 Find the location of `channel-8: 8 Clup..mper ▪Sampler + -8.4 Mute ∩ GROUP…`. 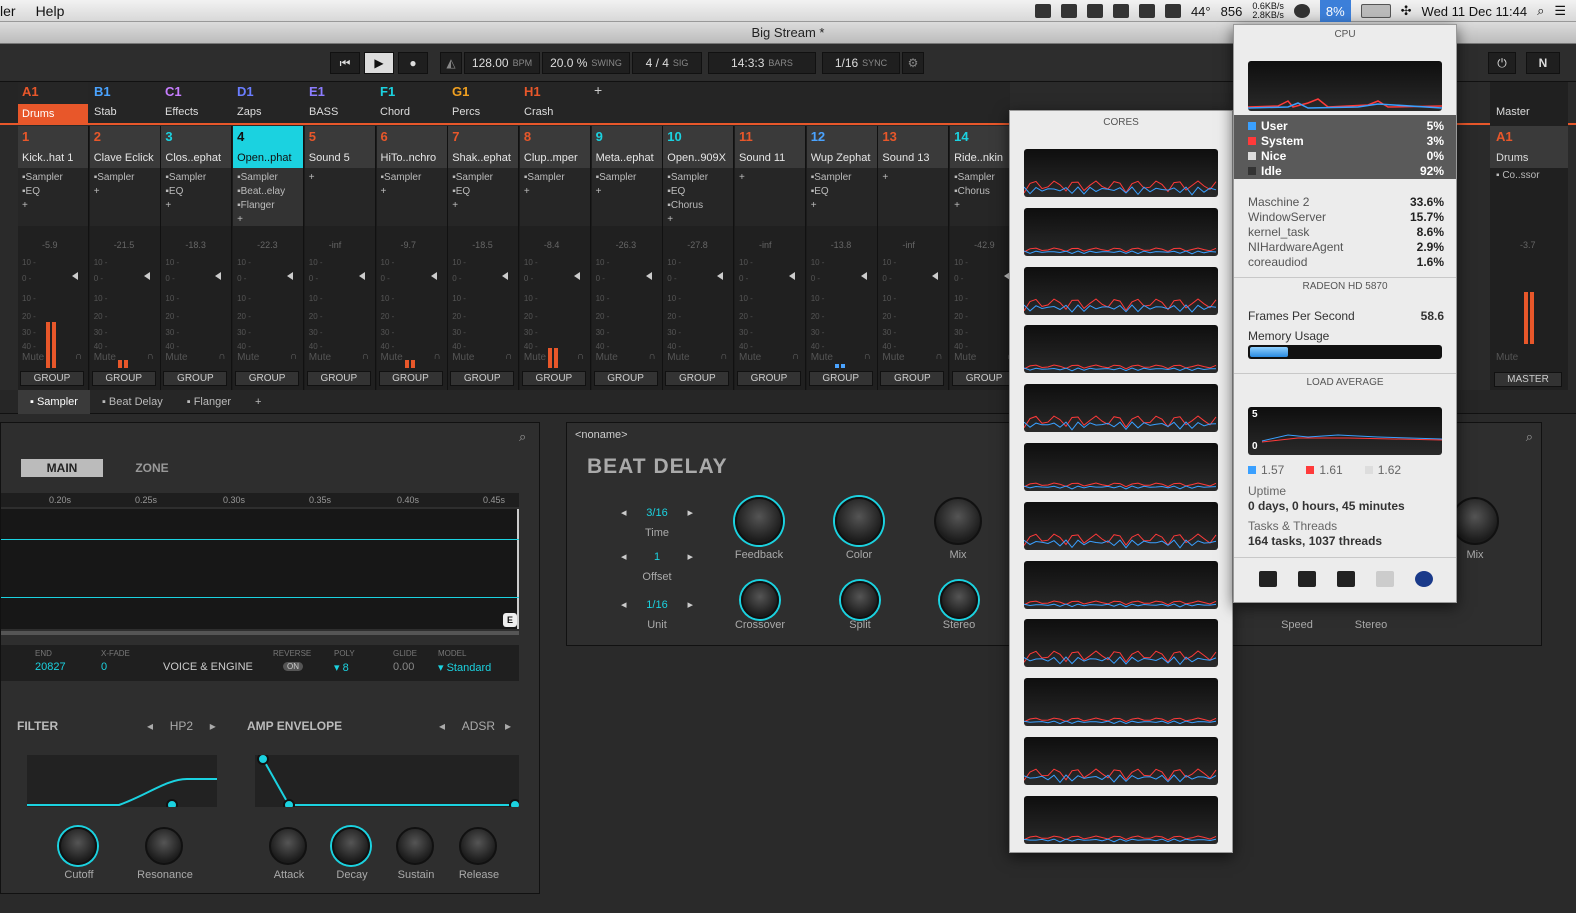

channel-8: 8 Clup..mper ▪Sampler + -8.4 Mute ∩ GROUP… is located at coordinates (555, 258).